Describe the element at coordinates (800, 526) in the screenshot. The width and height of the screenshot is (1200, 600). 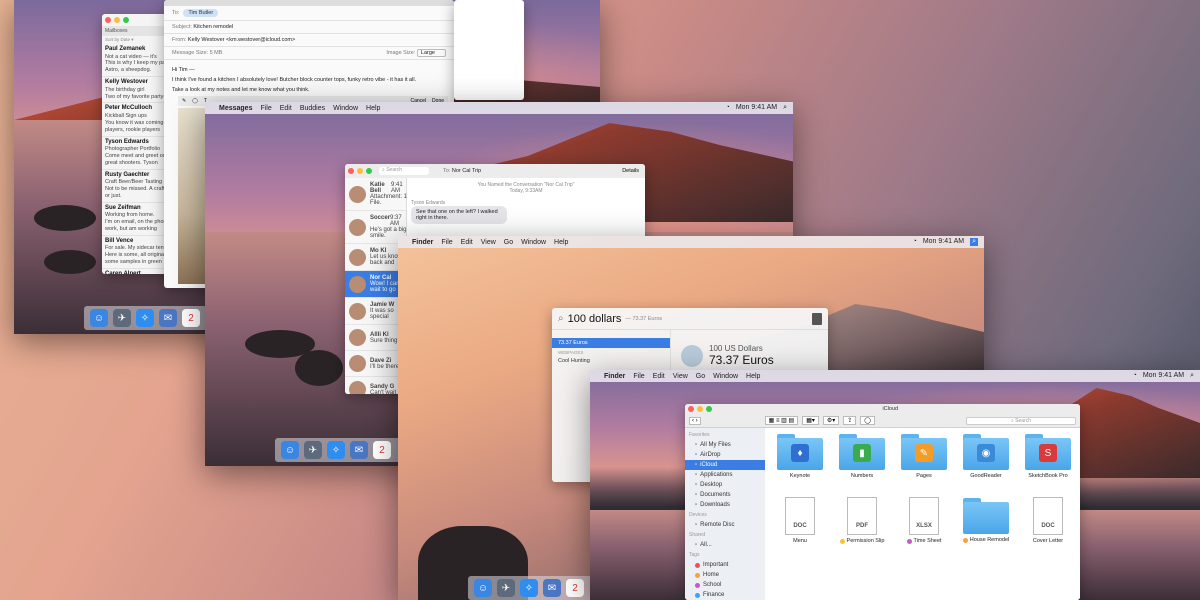
I see `file-item: DOC Menu` at that location.